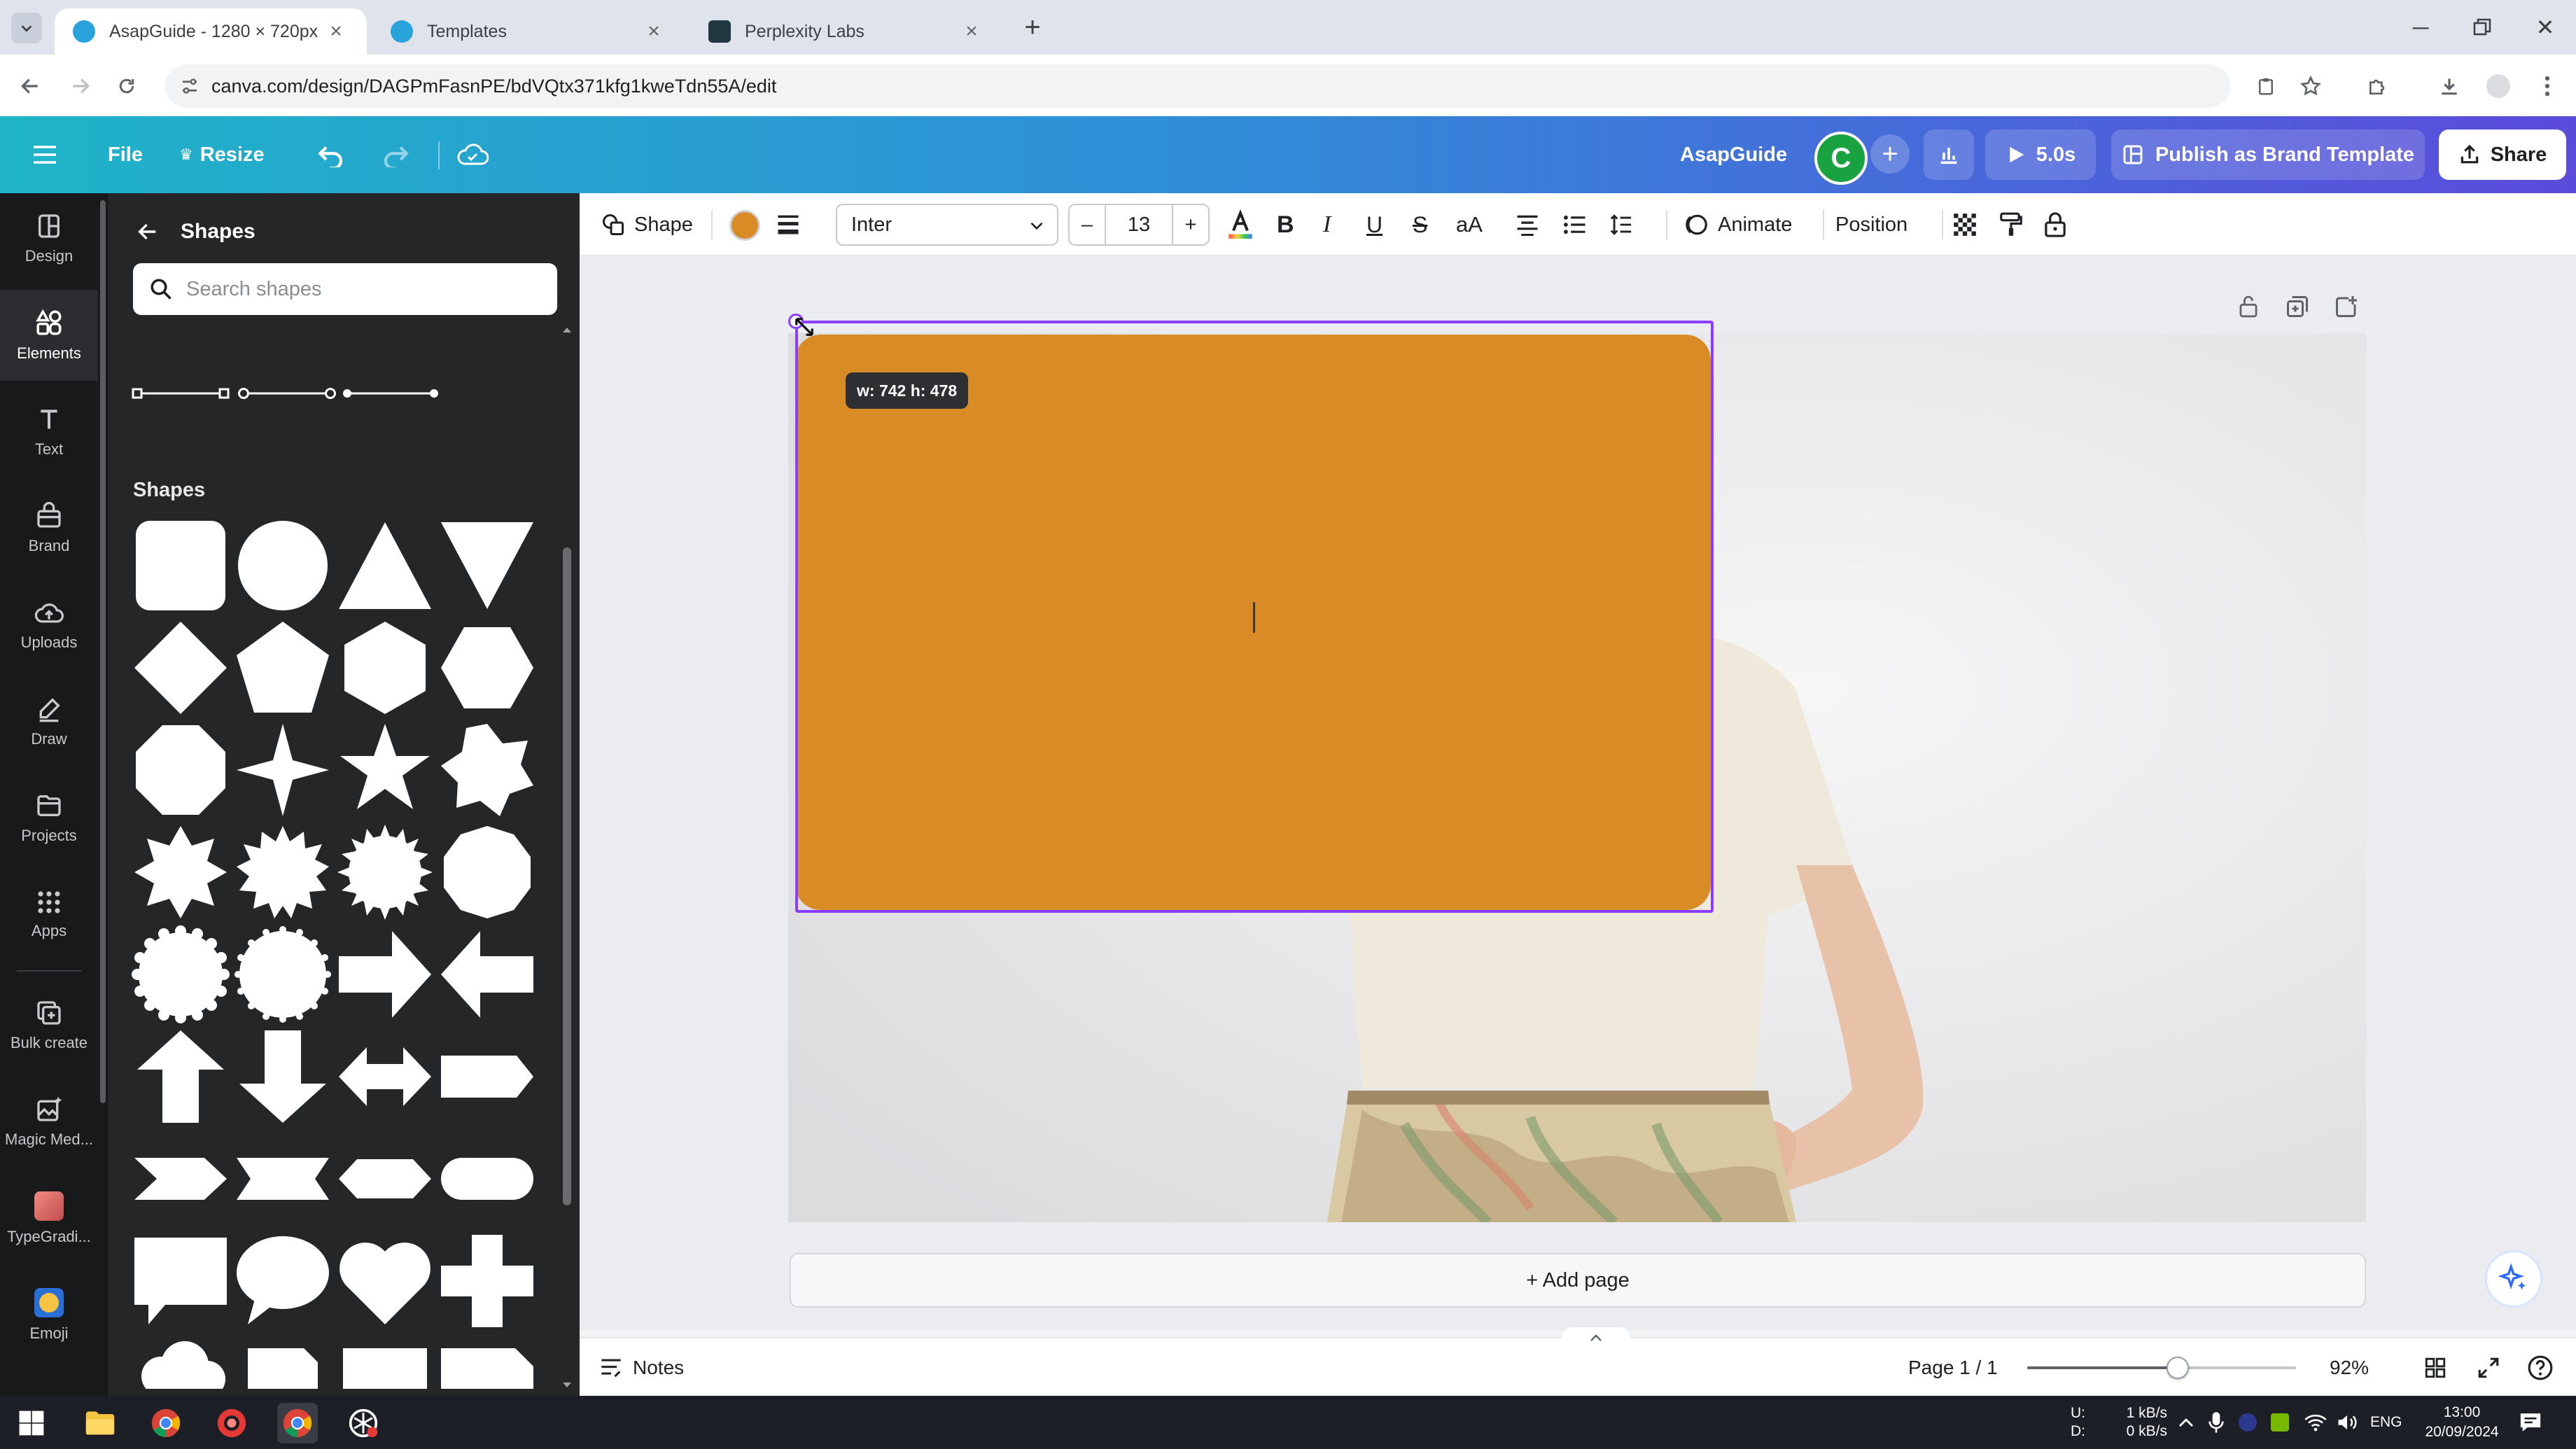  What do you see at coordinates (2349, 1367) in the screenshot?
I see `zoom-level: 92%` at bounding box center [2349, 1367].